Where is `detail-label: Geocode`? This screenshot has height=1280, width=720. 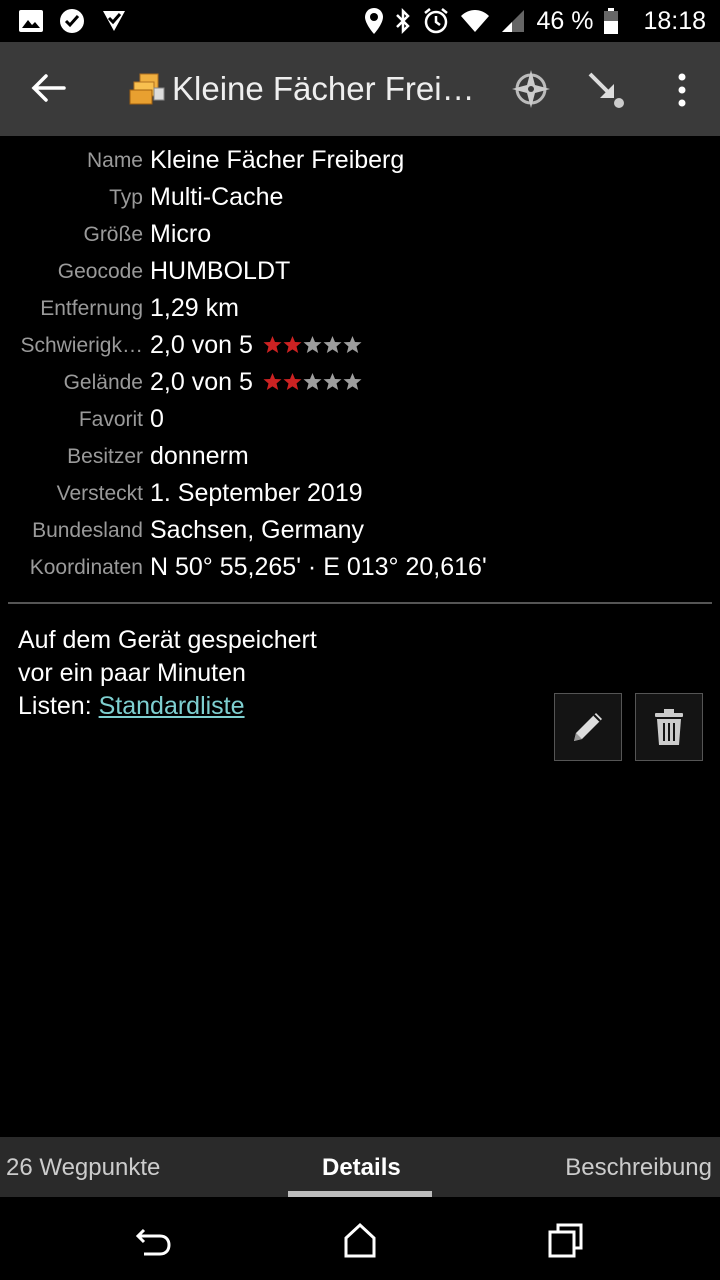
detail-label: Geocode is located at coordinates (100, 271).